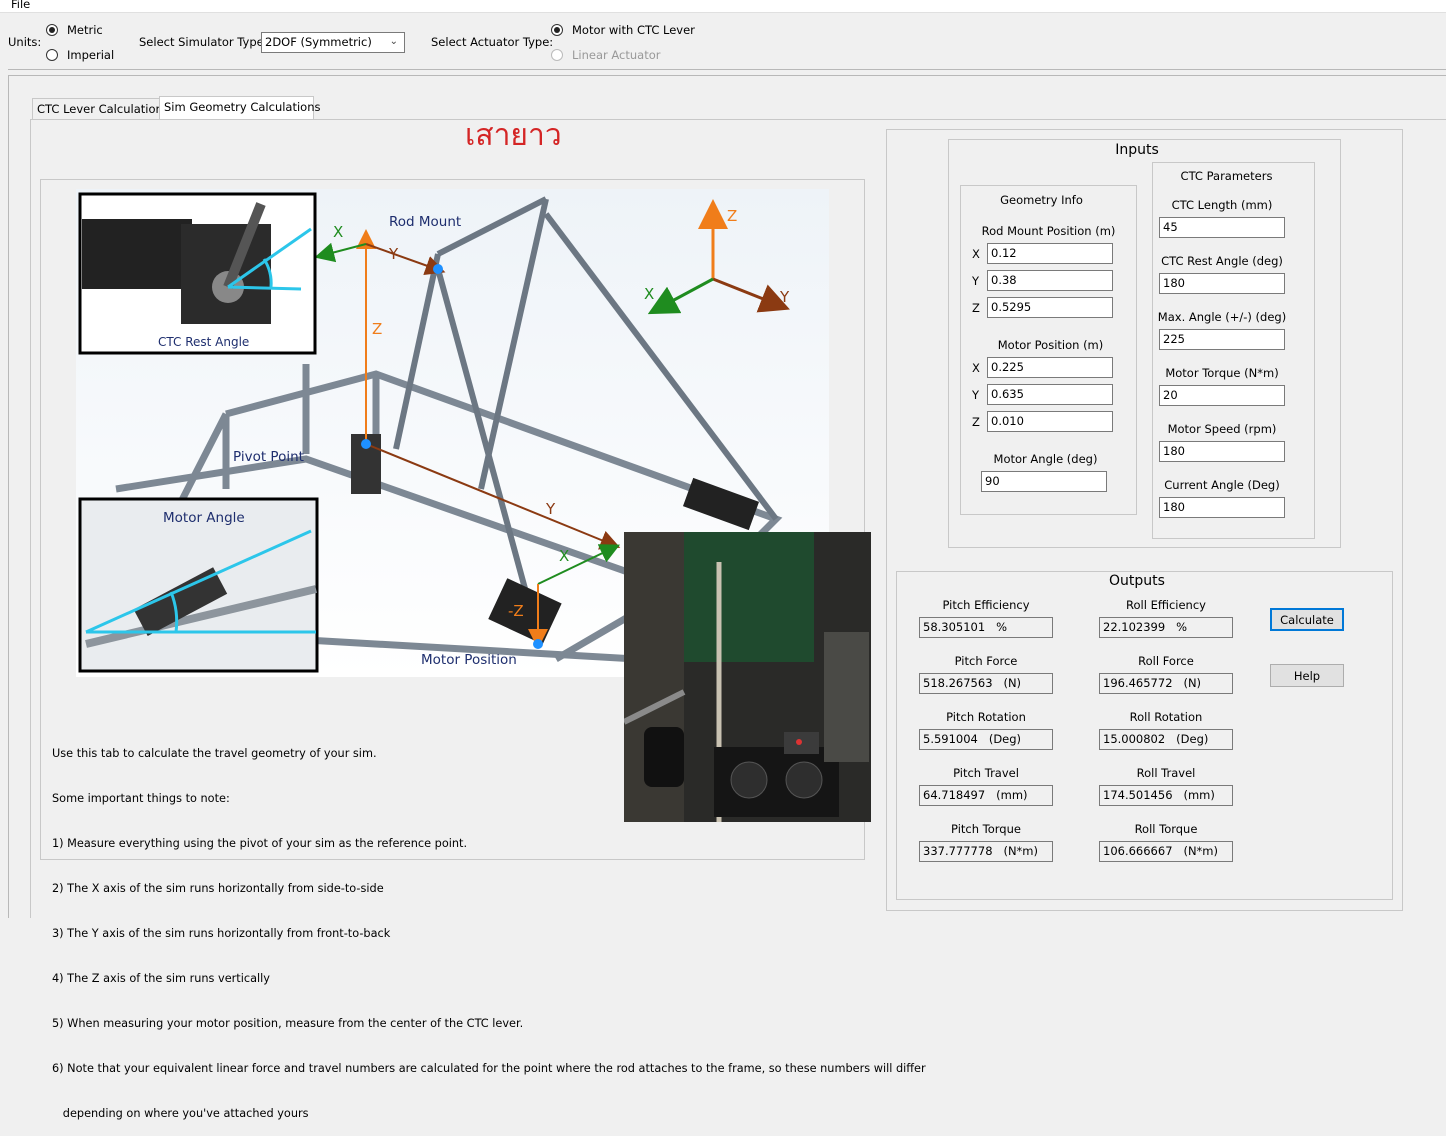  What do you see at coordinates (986, 683) in the screenshot?
I see `pitch-force-output: 518.267563 (N)` at bounding box center [986, 683].